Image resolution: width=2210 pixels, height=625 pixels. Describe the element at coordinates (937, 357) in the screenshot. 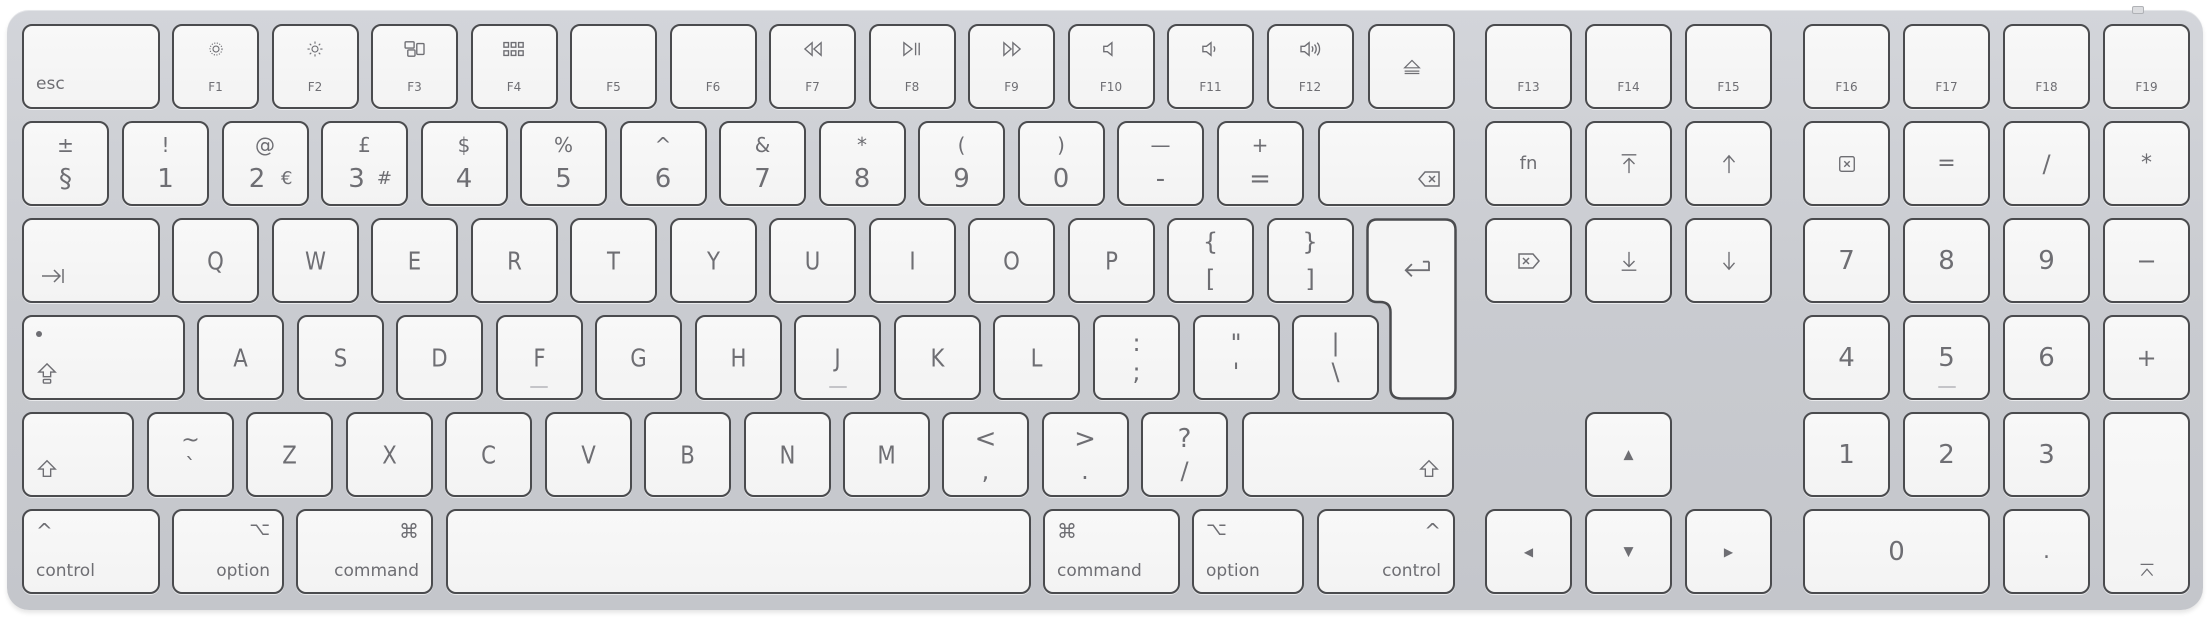

I see `key-k: K` at that location.